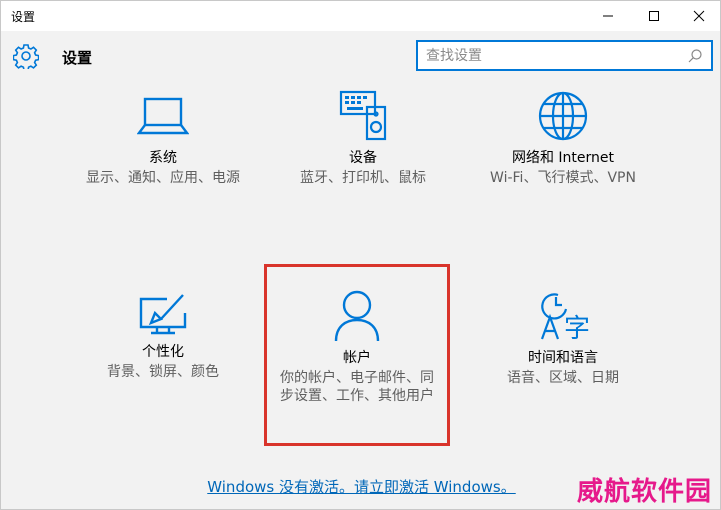  I want to click on maximize-button, so click(654, 16).